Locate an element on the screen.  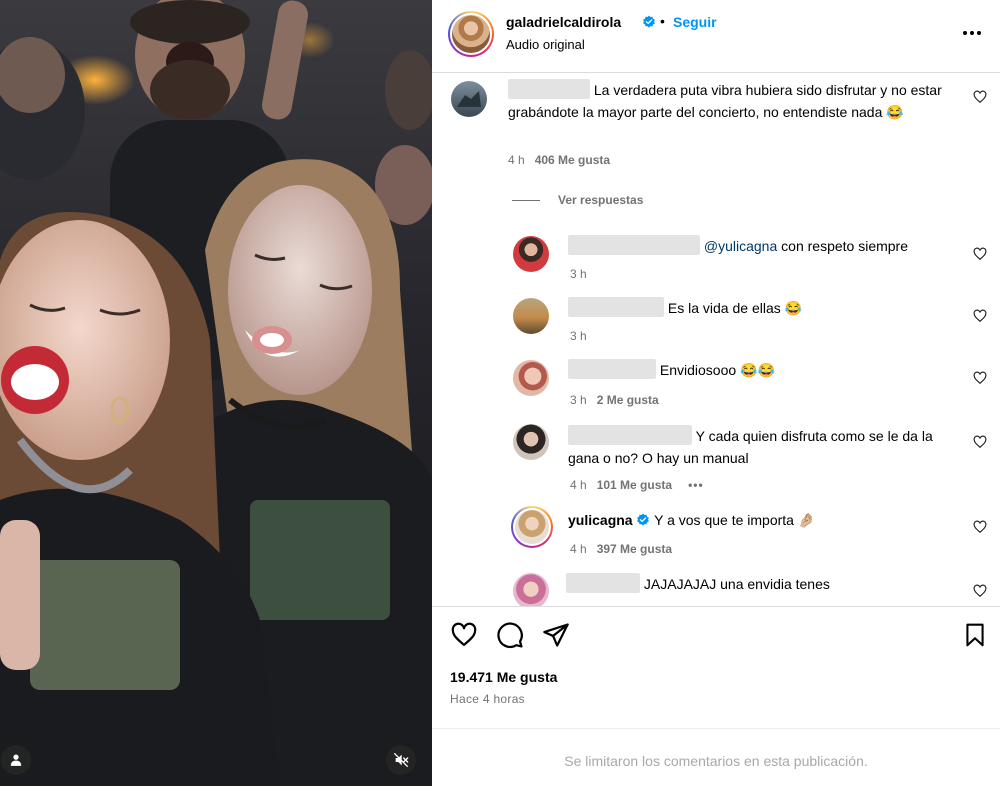
comment-likes: 406 Me gusta is located at coordinates (572, 160).